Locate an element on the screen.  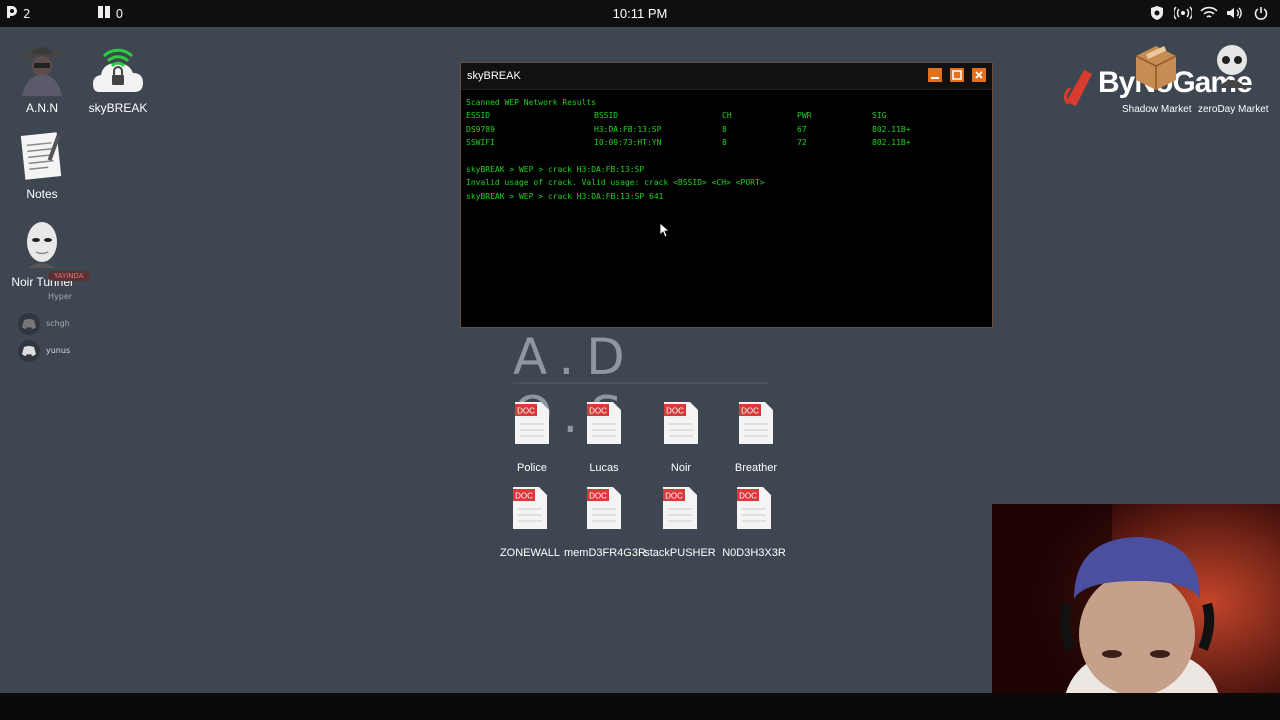
brand-logo-icon is located at coordinates (1077, 88).